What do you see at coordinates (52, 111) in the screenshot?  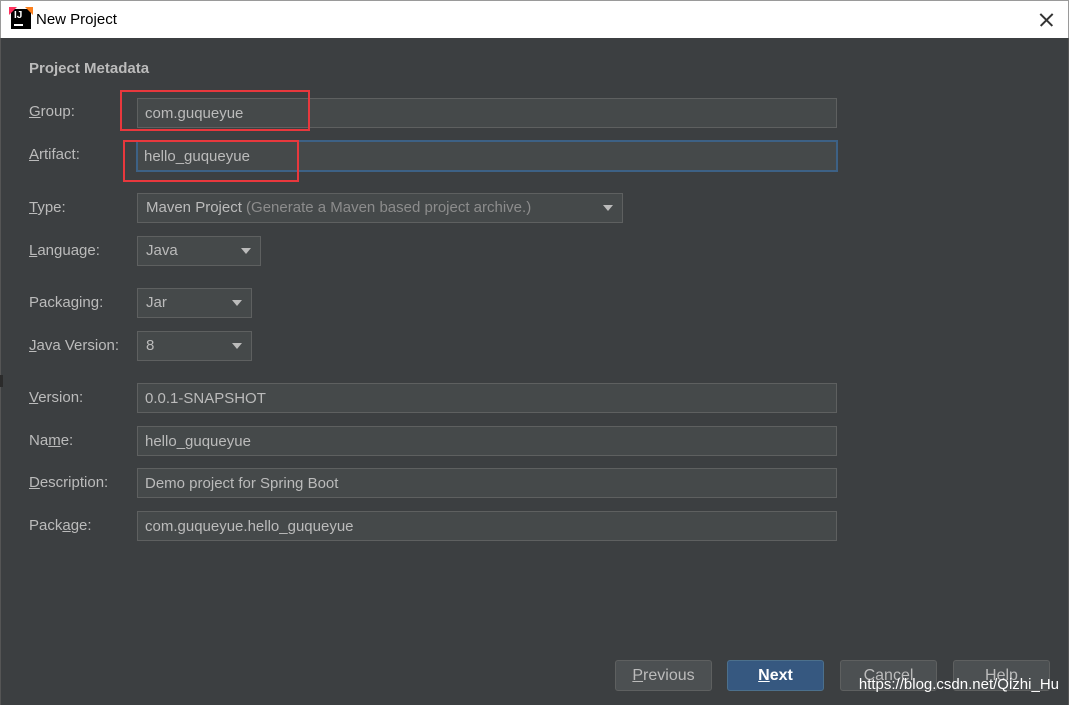 I see `group-label: Group:` at bounding box center [52, 111].